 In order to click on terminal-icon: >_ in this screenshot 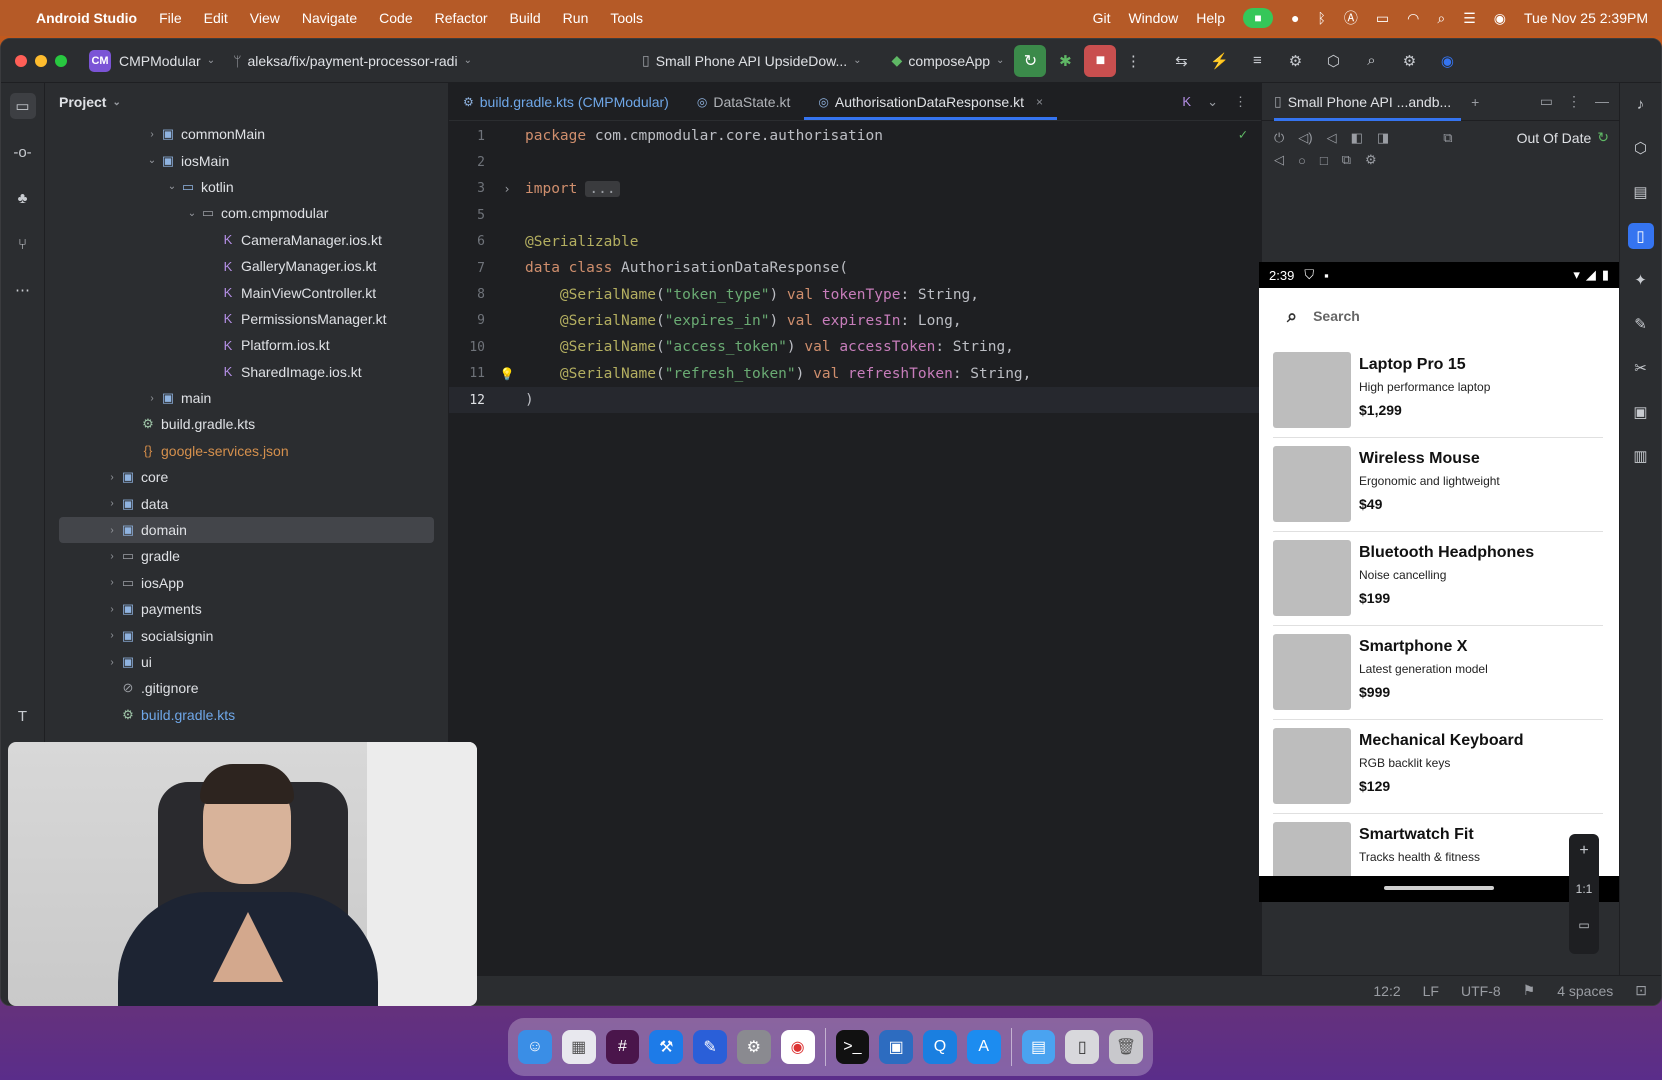, I will do `click(852, 1047)`.